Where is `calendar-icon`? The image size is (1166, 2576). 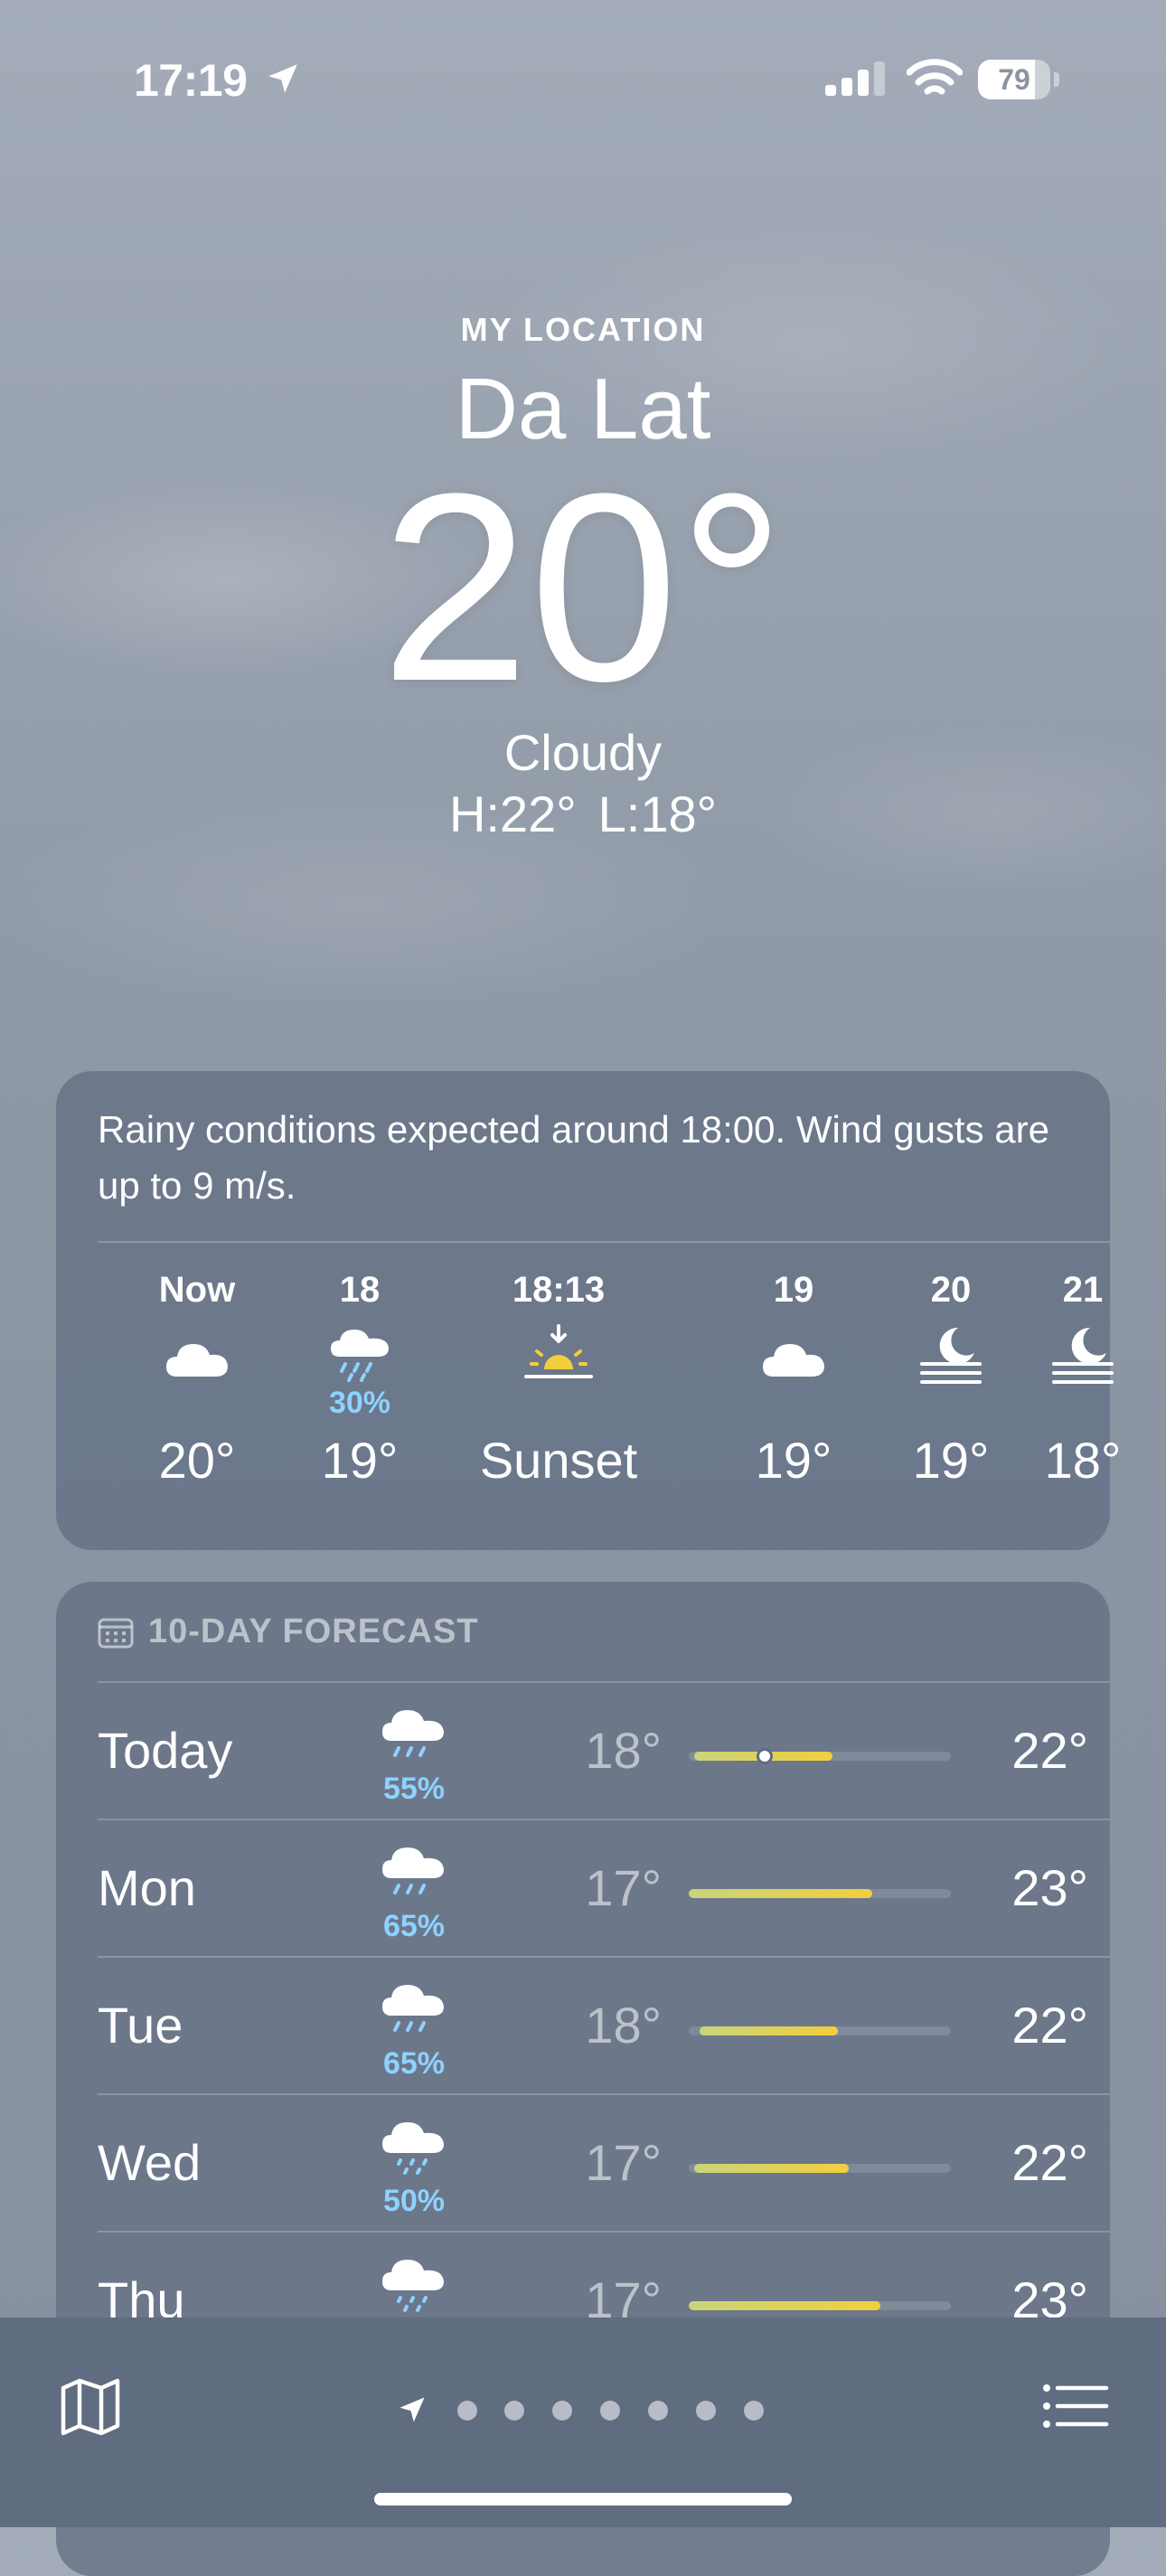 calendar-icon is located at coordinates (116, 1633).